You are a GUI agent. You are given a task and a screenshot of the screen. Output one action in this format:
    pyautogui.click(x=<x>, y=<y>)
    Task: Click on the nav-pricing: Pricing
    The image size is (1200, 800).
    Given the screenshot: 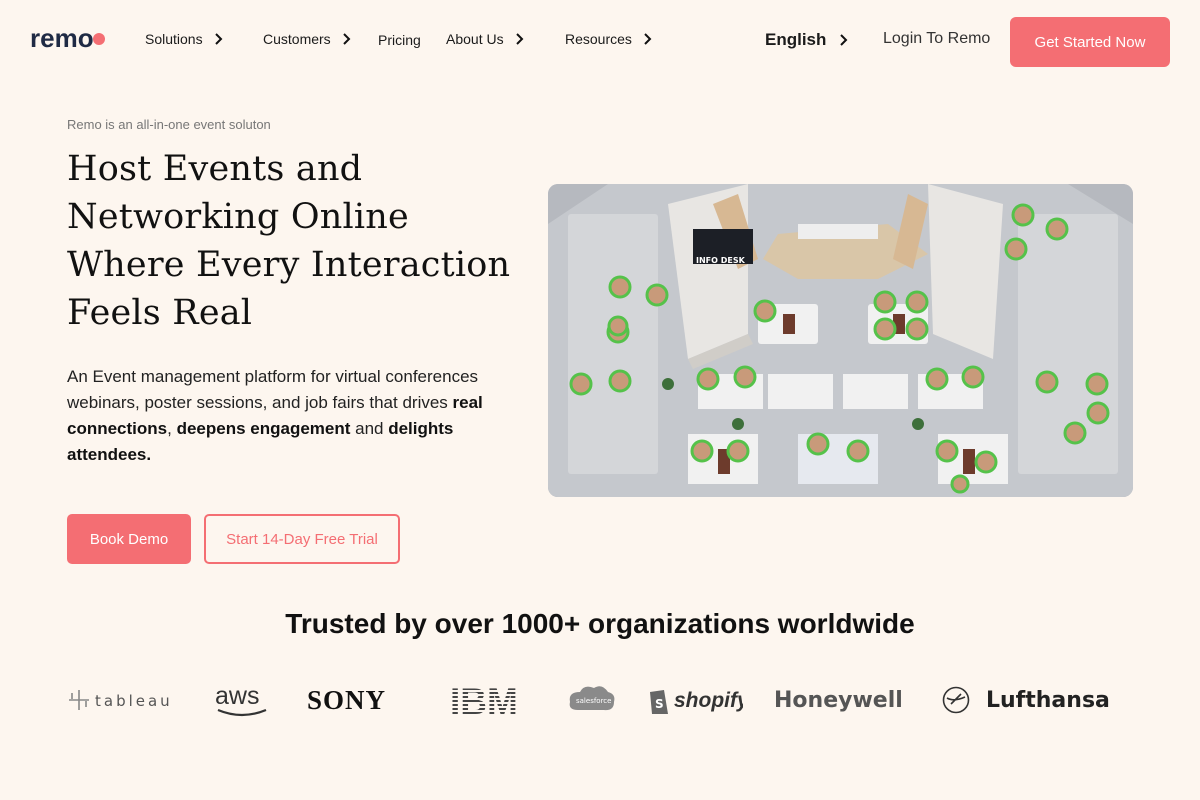 What is the action you would take?
    pyautogui.click(x=399, y=40)
    